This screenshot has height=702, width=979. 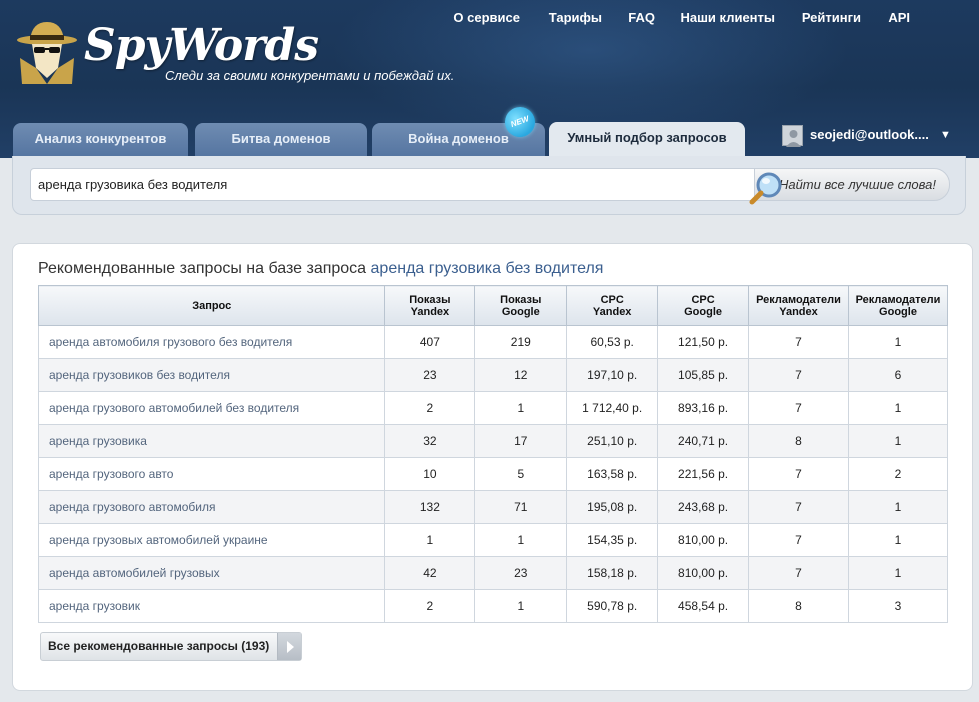 I want to click on table-cell: 121,50 р., so click(x=703, y=342).